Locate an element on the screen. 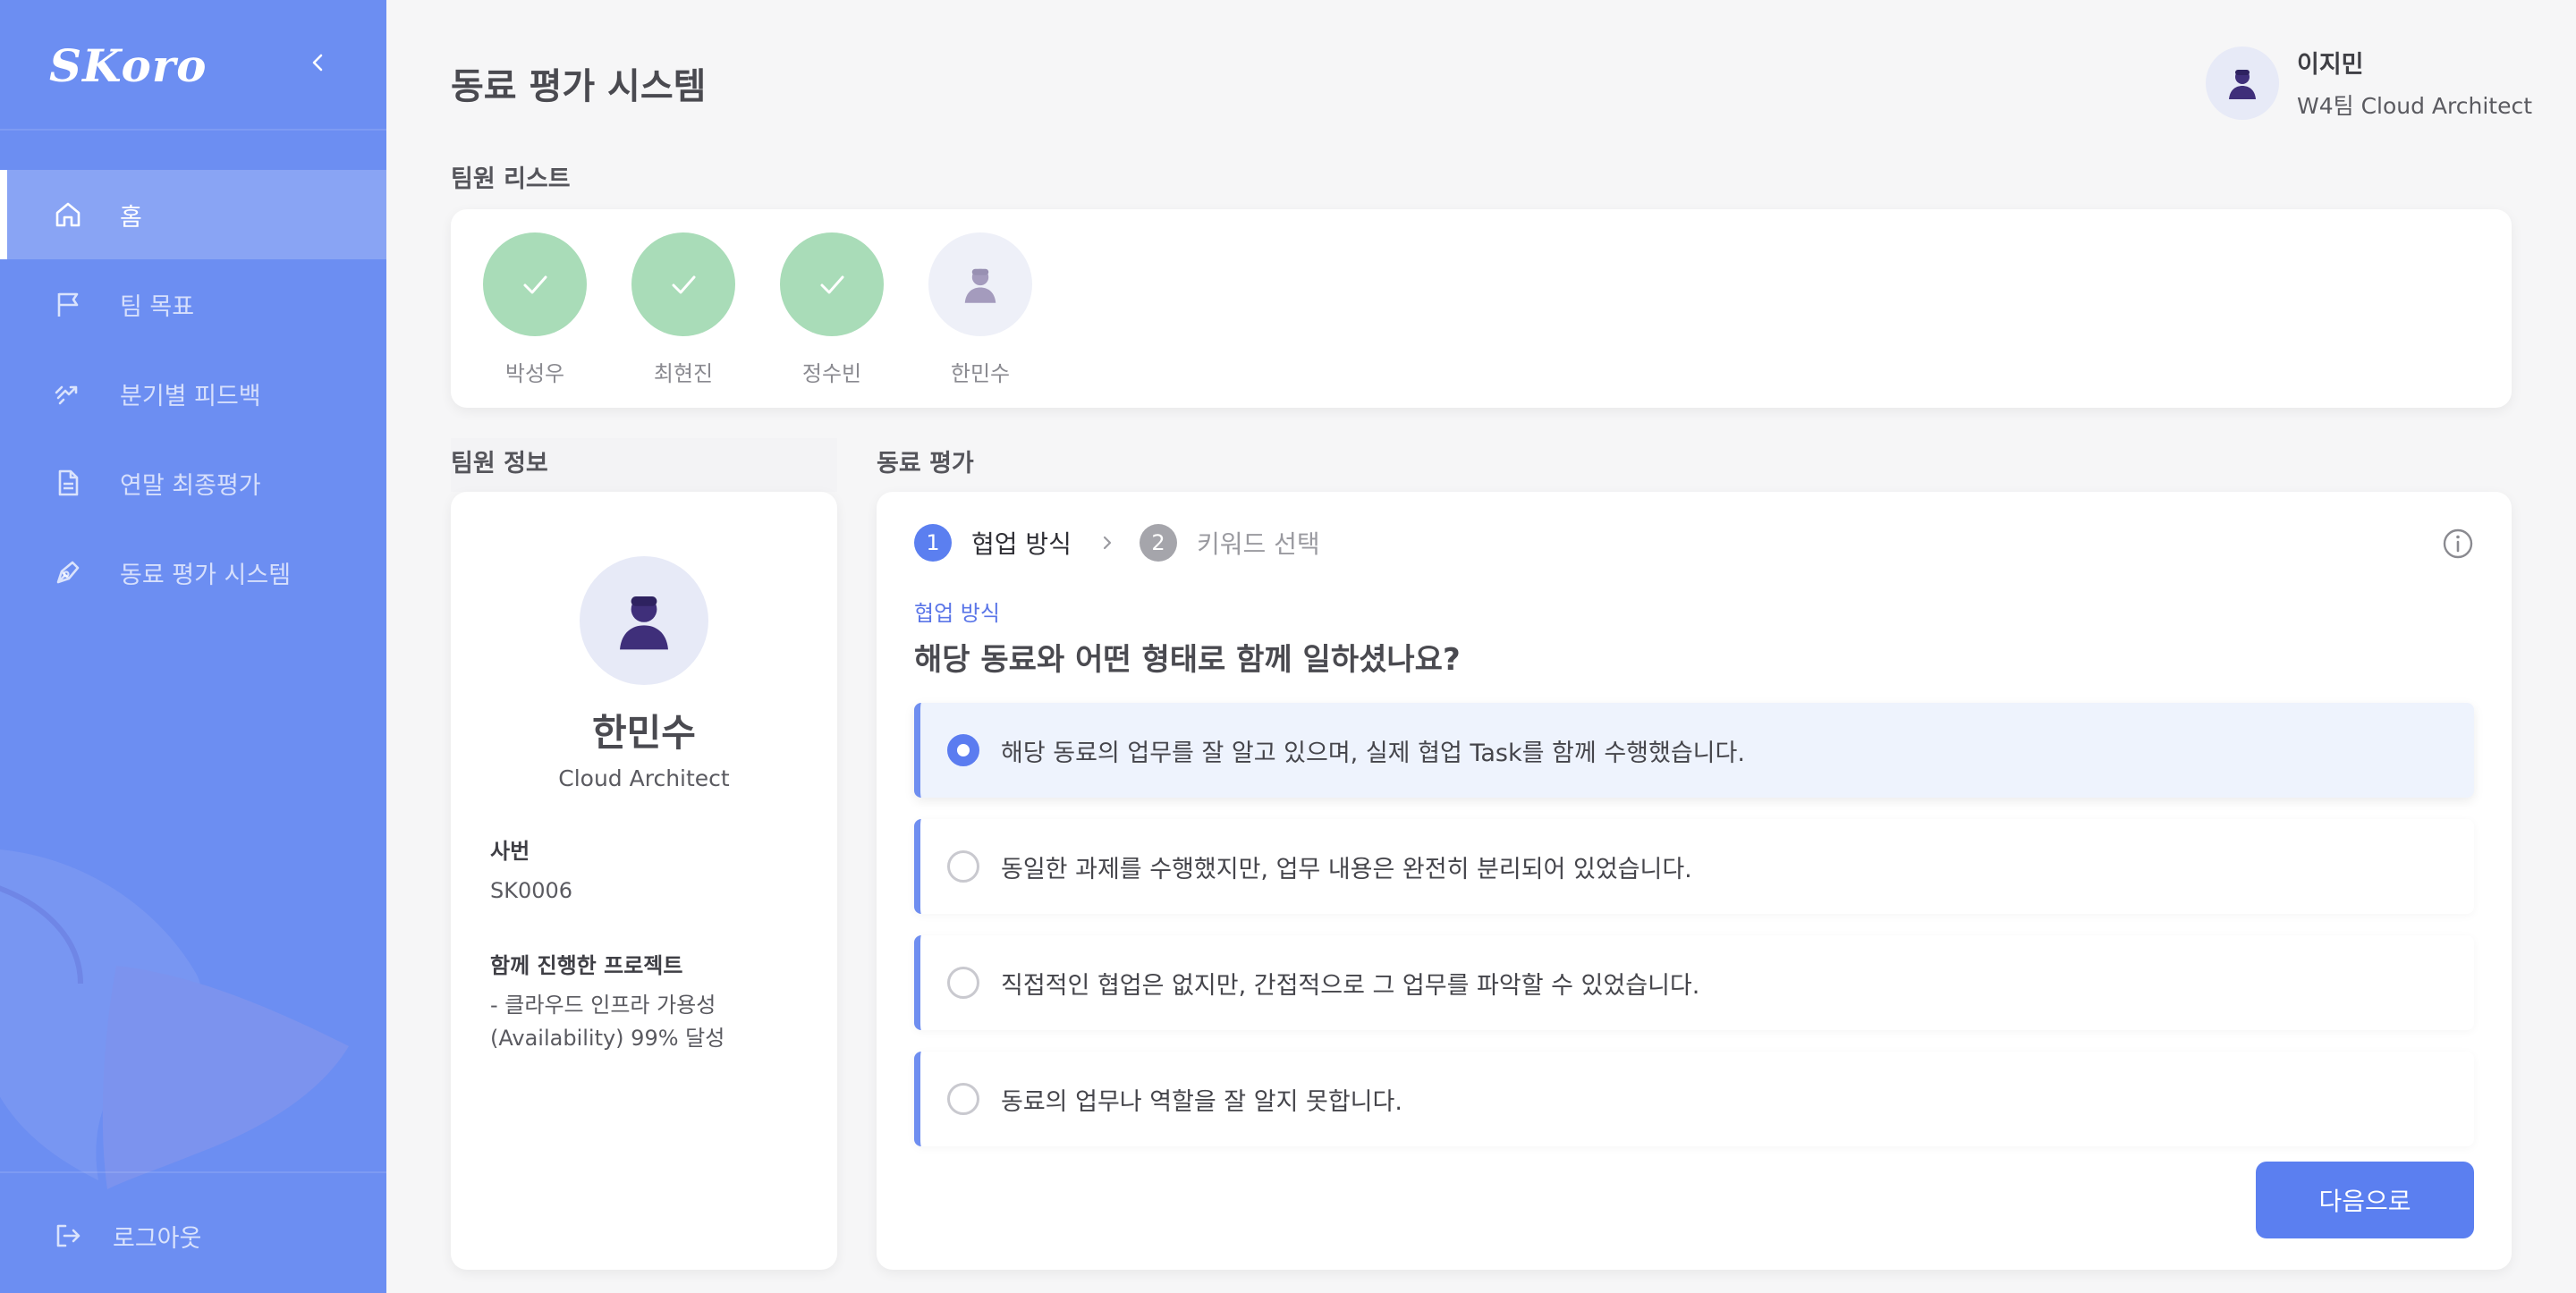 This screenshot has height=1293, width=2576. sidebar-item-annual-evaluation: 연말 최종평가 is located at coordinates (193, 483).